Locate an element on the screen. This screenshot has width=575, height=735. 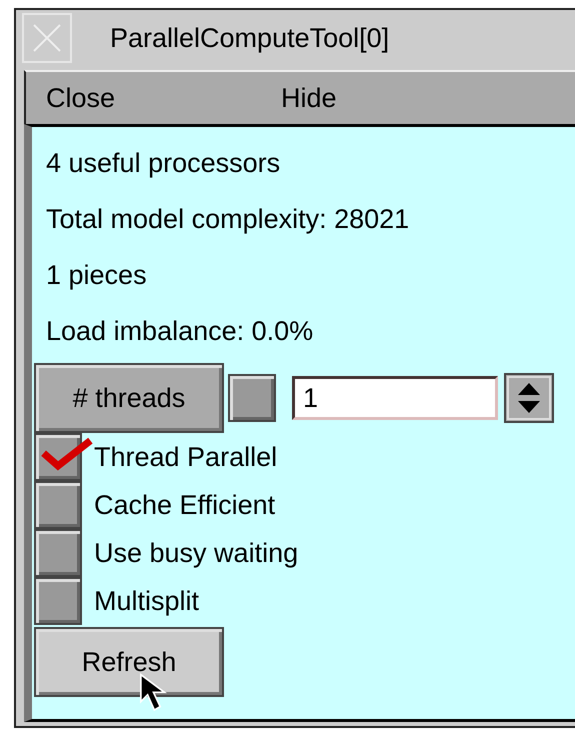
threads-field: 1 is located at coordinates (395, 398).